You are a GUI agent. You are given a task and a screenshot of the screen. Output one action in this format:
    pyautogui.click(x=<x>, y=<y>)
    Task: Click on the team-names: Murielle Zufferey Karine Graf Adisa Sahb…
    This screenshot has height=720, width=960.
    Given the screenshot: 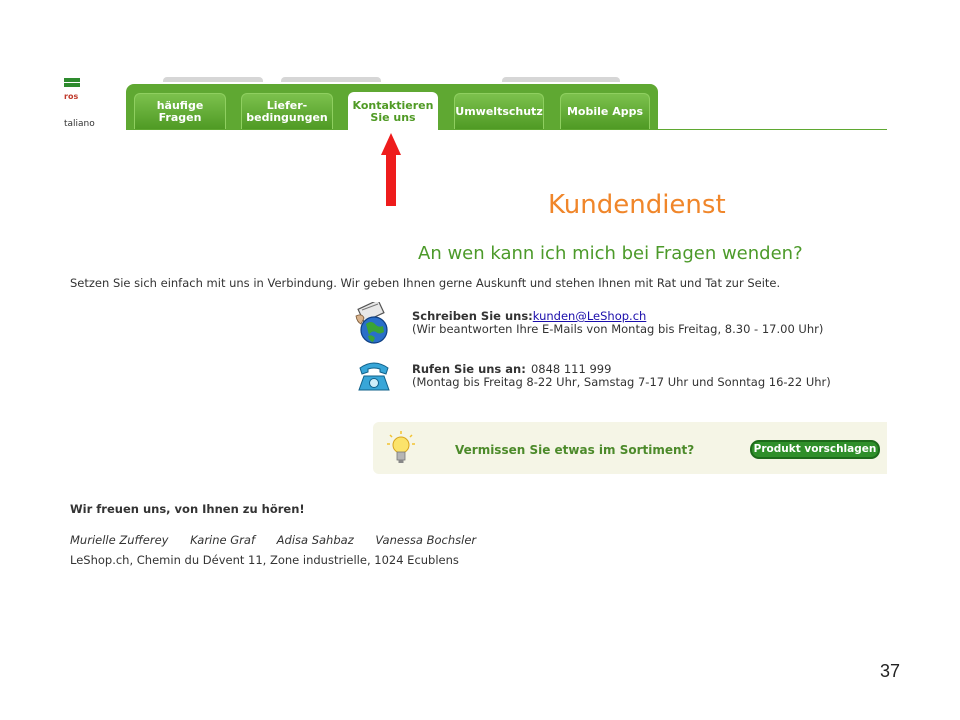 What is the action you would take?
    pyautogui.click(x=282, y=540)
    